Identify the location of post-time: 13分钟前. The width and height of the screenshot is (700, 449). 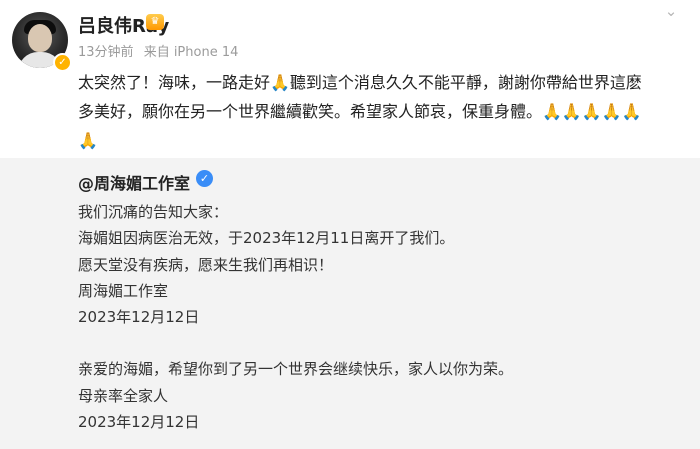
(106, 52).